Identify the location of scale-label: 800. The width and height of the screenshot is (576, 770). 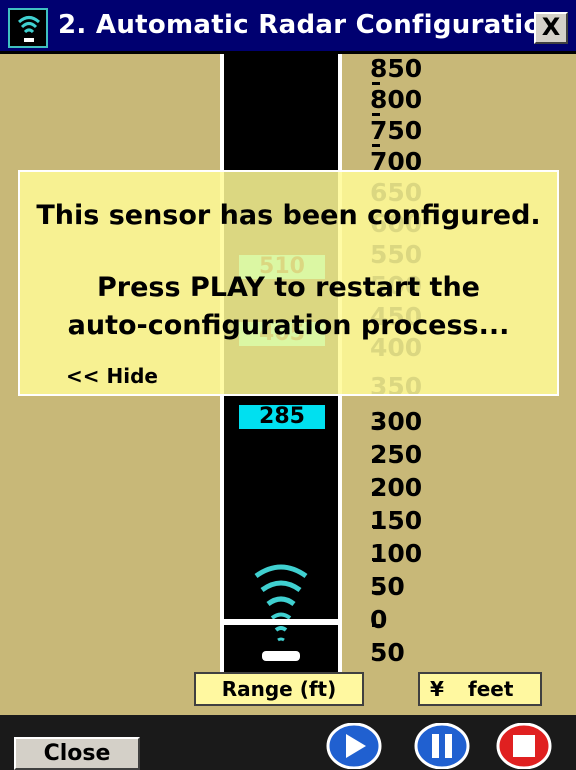
(396, 99).